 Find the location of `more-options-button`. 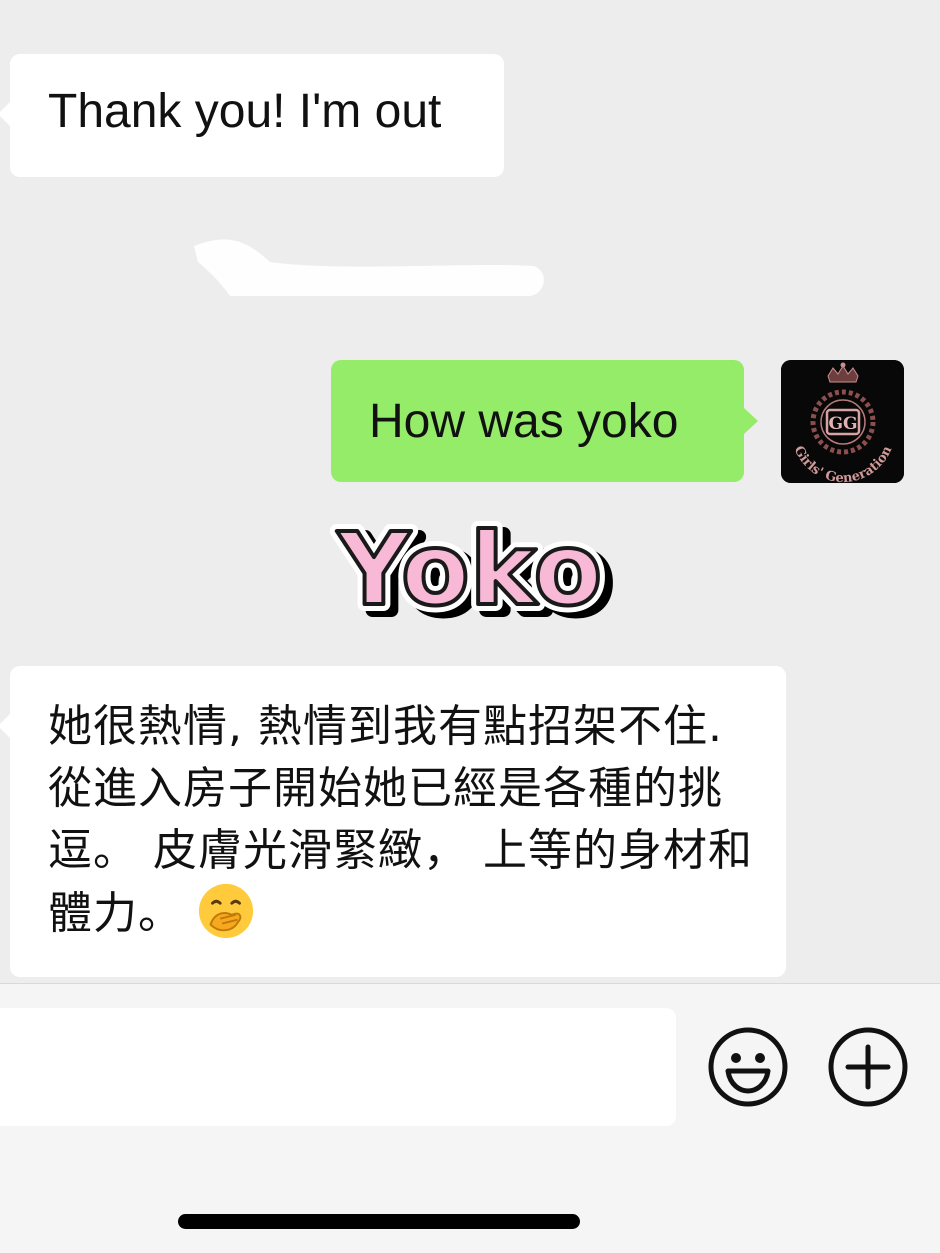

more-options-button is located at coordinates (868, 1067).